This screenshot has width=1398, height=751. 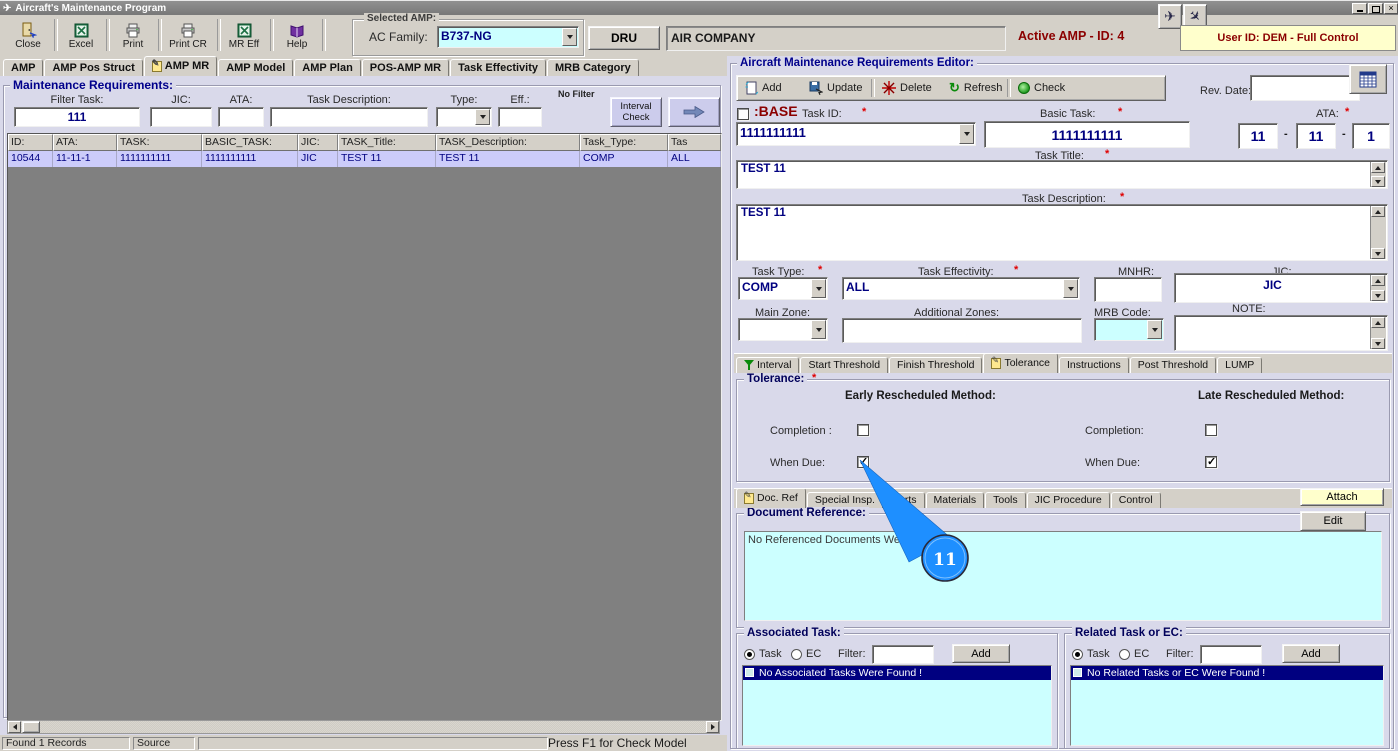 I want to click on tab-jic-procedure: JIC Procedure, so click(x=1068, y=500).